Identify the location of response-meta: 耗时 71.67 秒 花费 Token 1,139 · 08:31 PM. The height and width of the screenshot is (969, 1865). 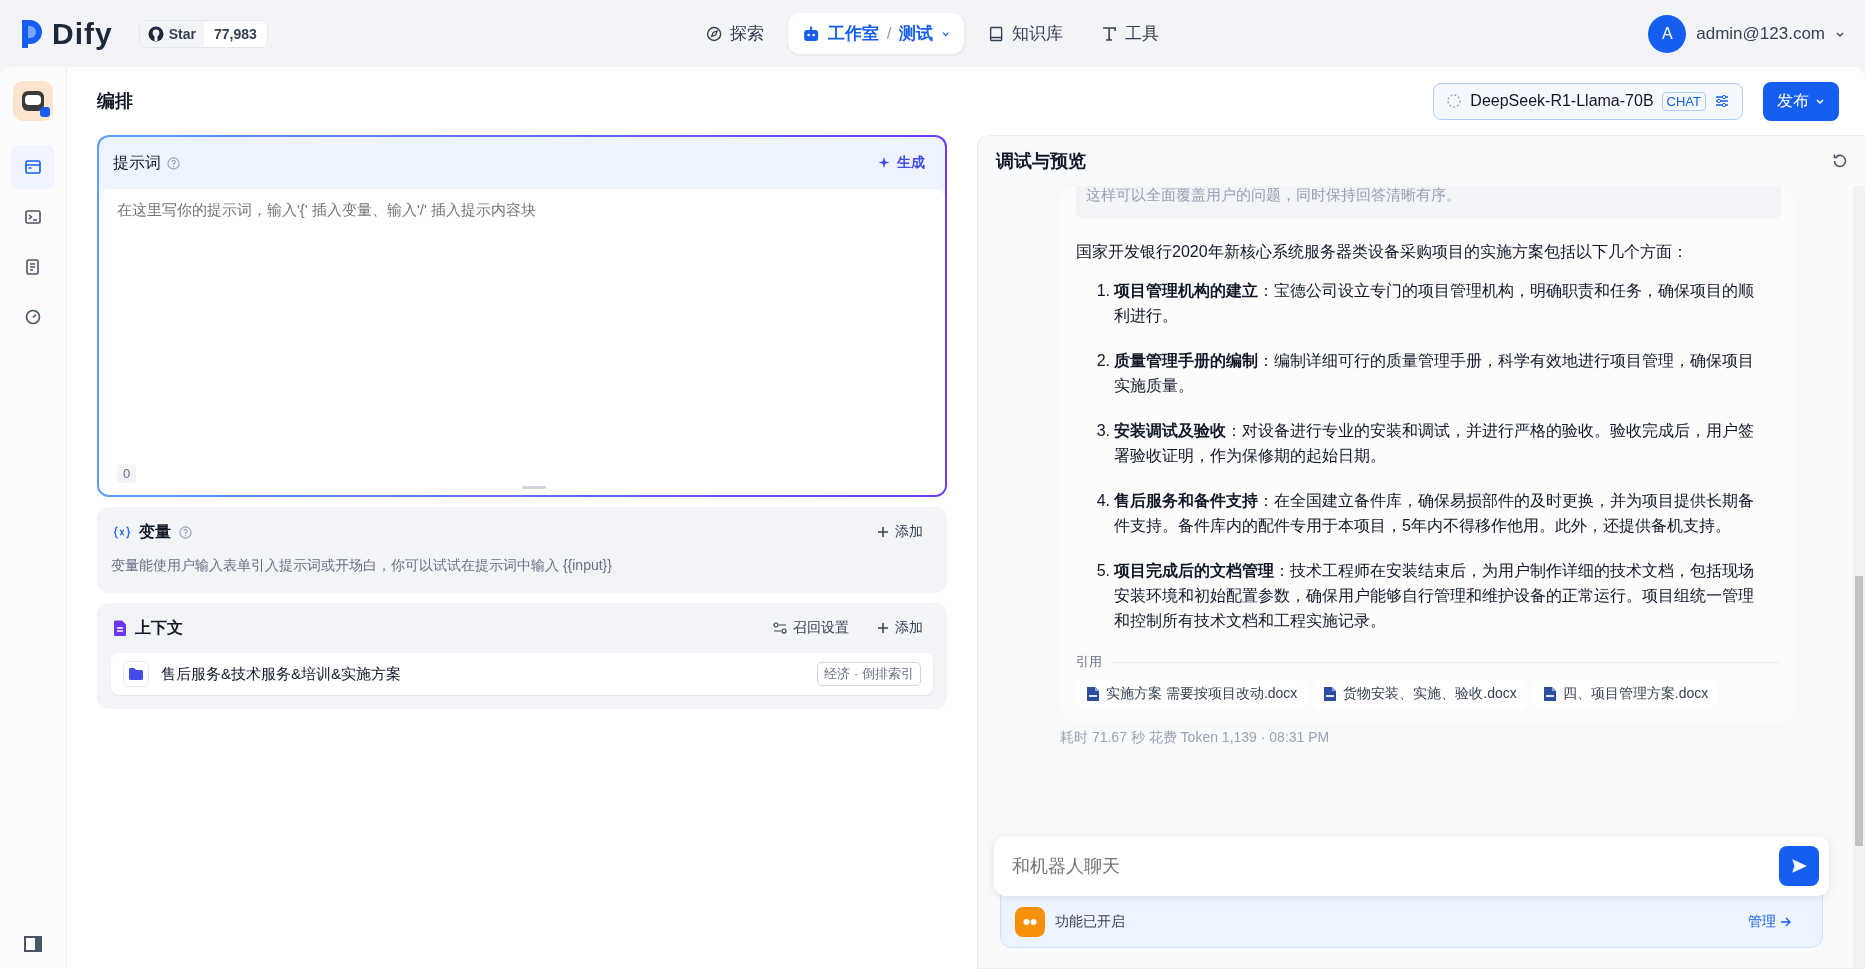
(1195, 738).